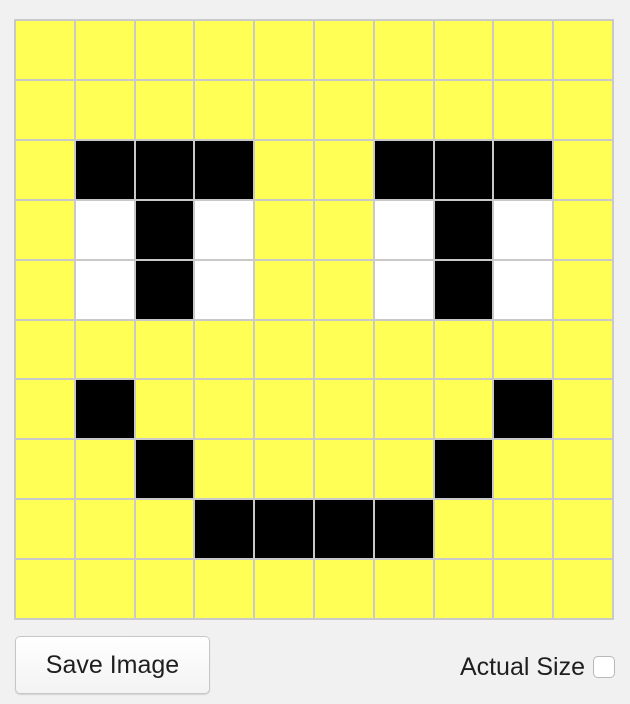  Describe the element at coordinates (604, 667) in the screenshot. I see `actual-size-checkbox` at that location.